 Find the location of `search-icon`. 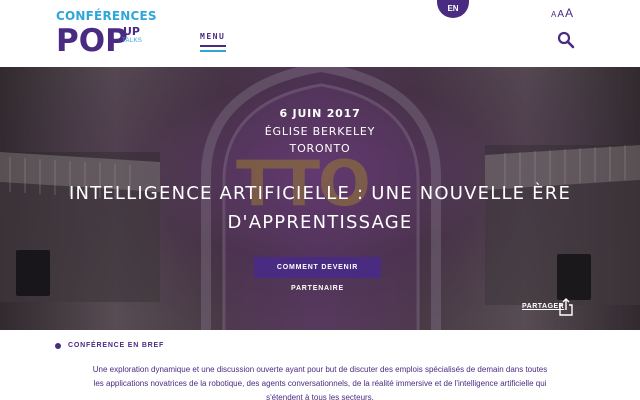

search-icon is located at coordinates (566, 40).